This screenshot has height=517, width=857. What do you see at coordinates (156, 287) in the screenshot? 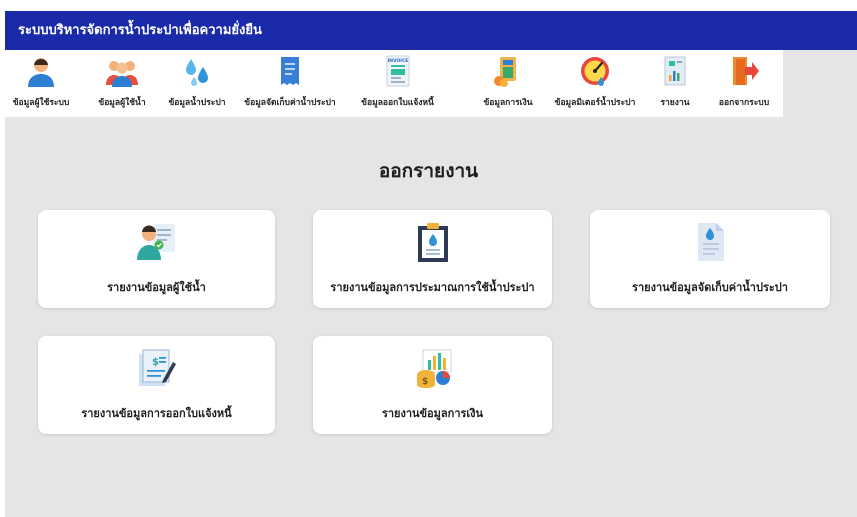
I see `card-label: รายงานข้อมูลผู้ใช้น้ำ` at bounding box center [156, 287].